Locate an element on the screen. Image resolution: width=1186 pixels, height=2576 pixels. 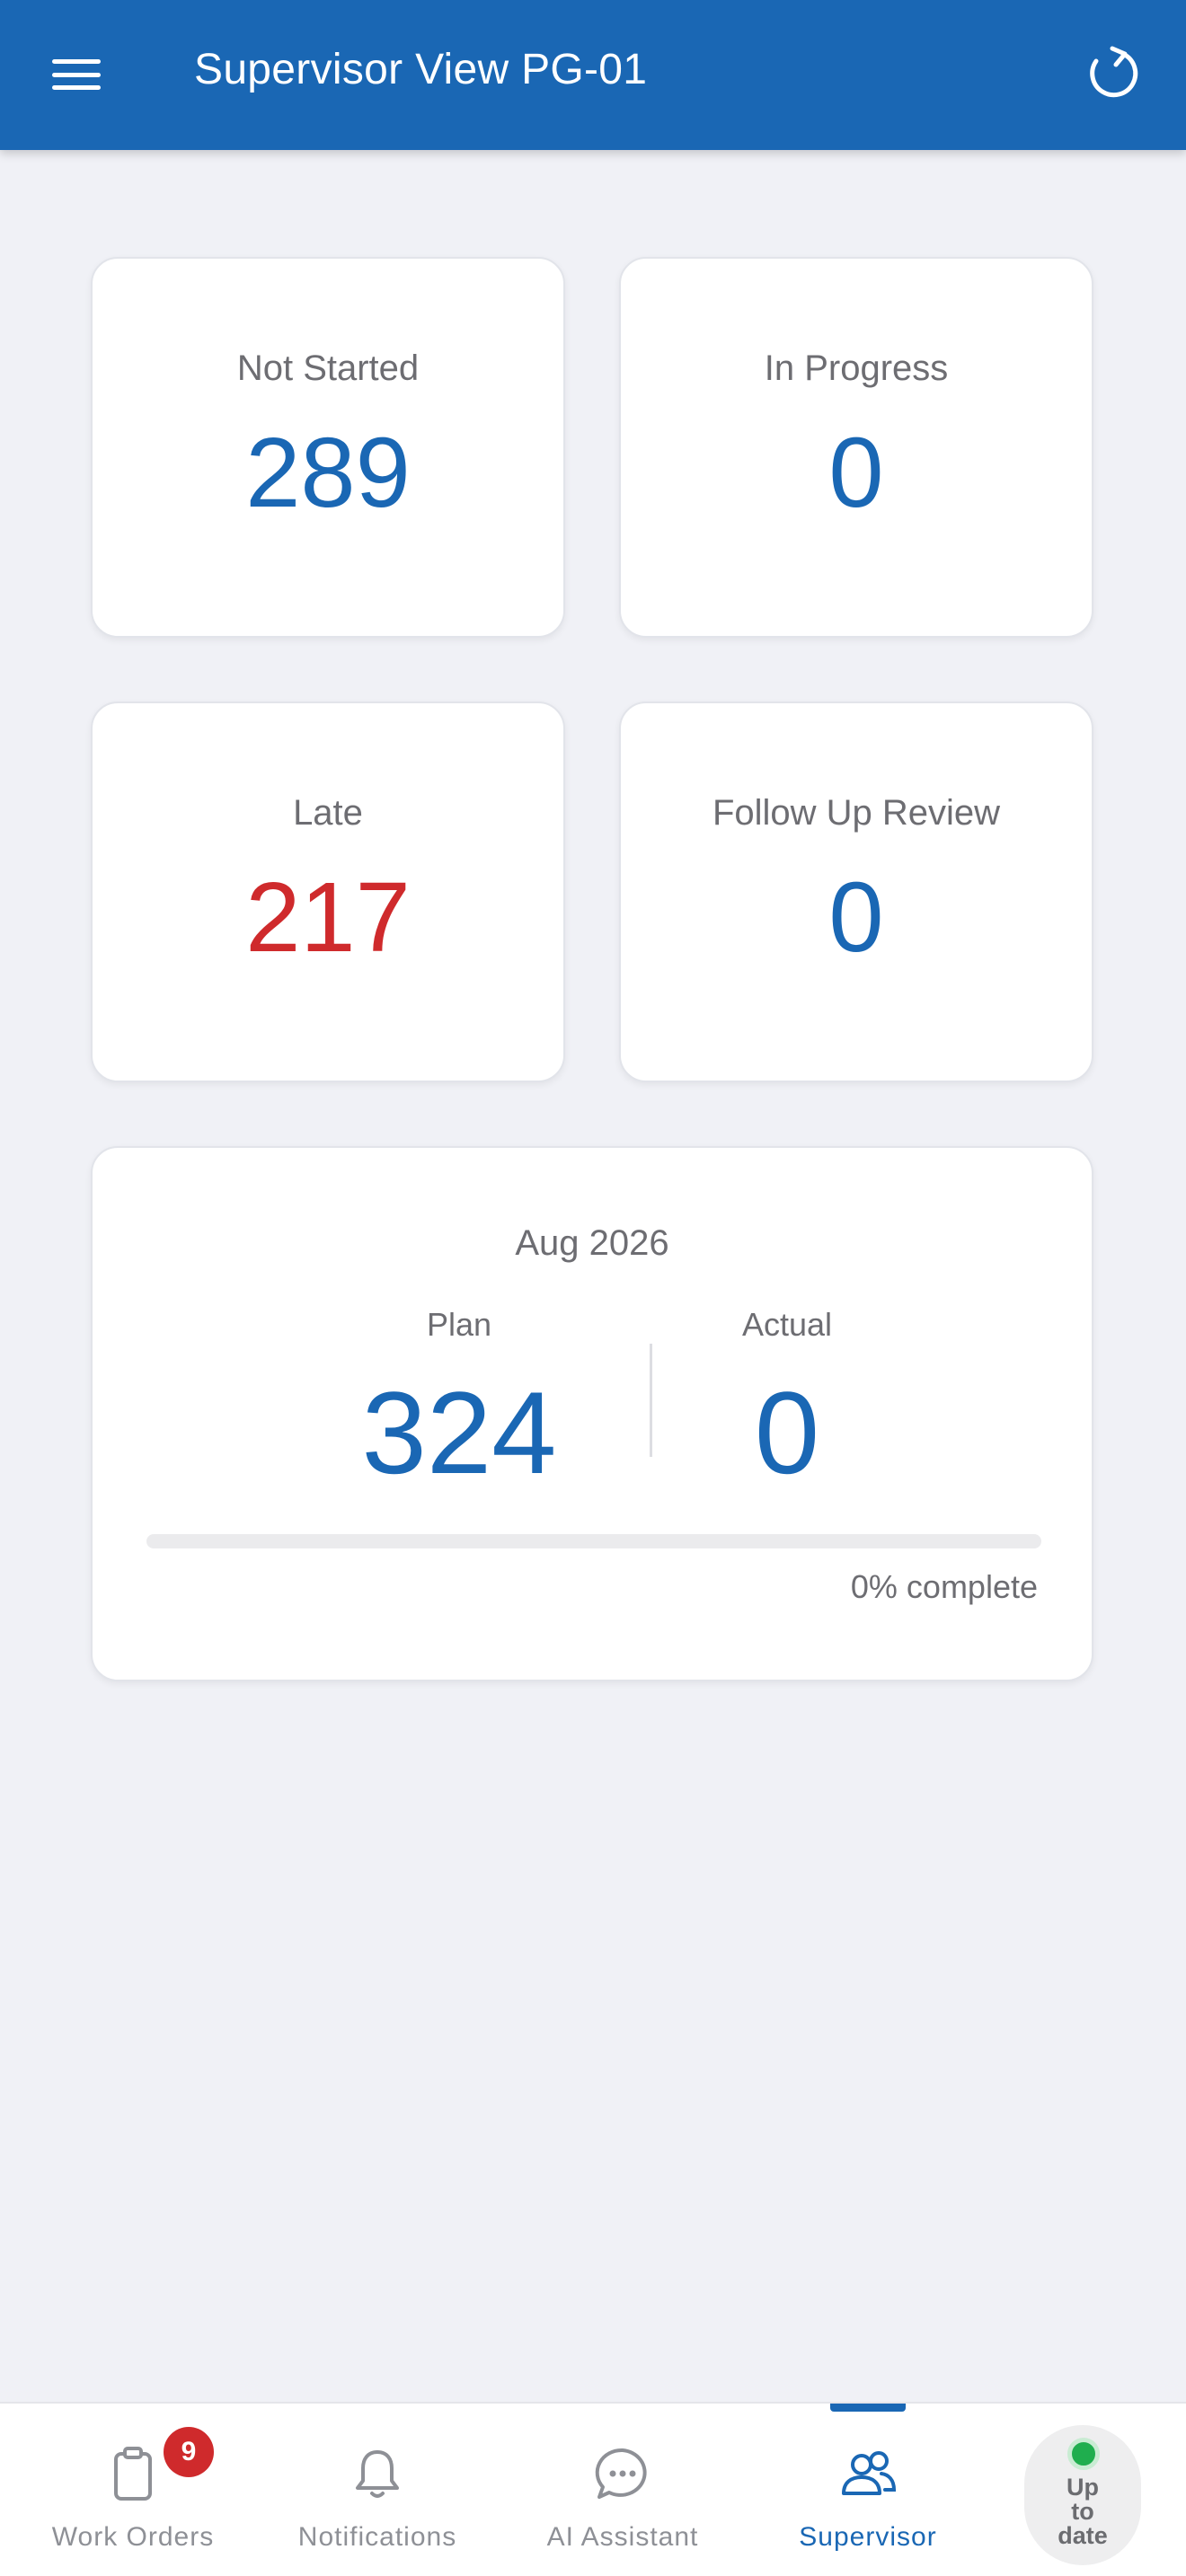
clipboard-icon is located at coordinates (133, 2474).